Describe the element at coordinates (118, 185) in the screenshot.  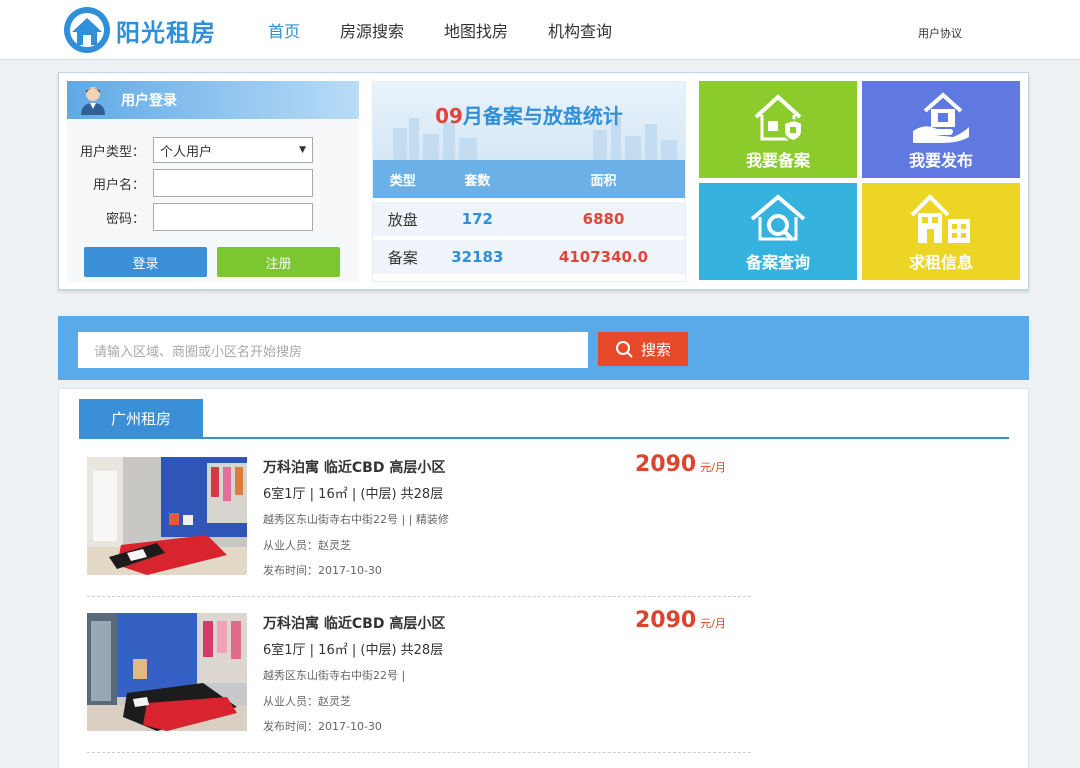
I see `username-label: 用户名：` at that location.